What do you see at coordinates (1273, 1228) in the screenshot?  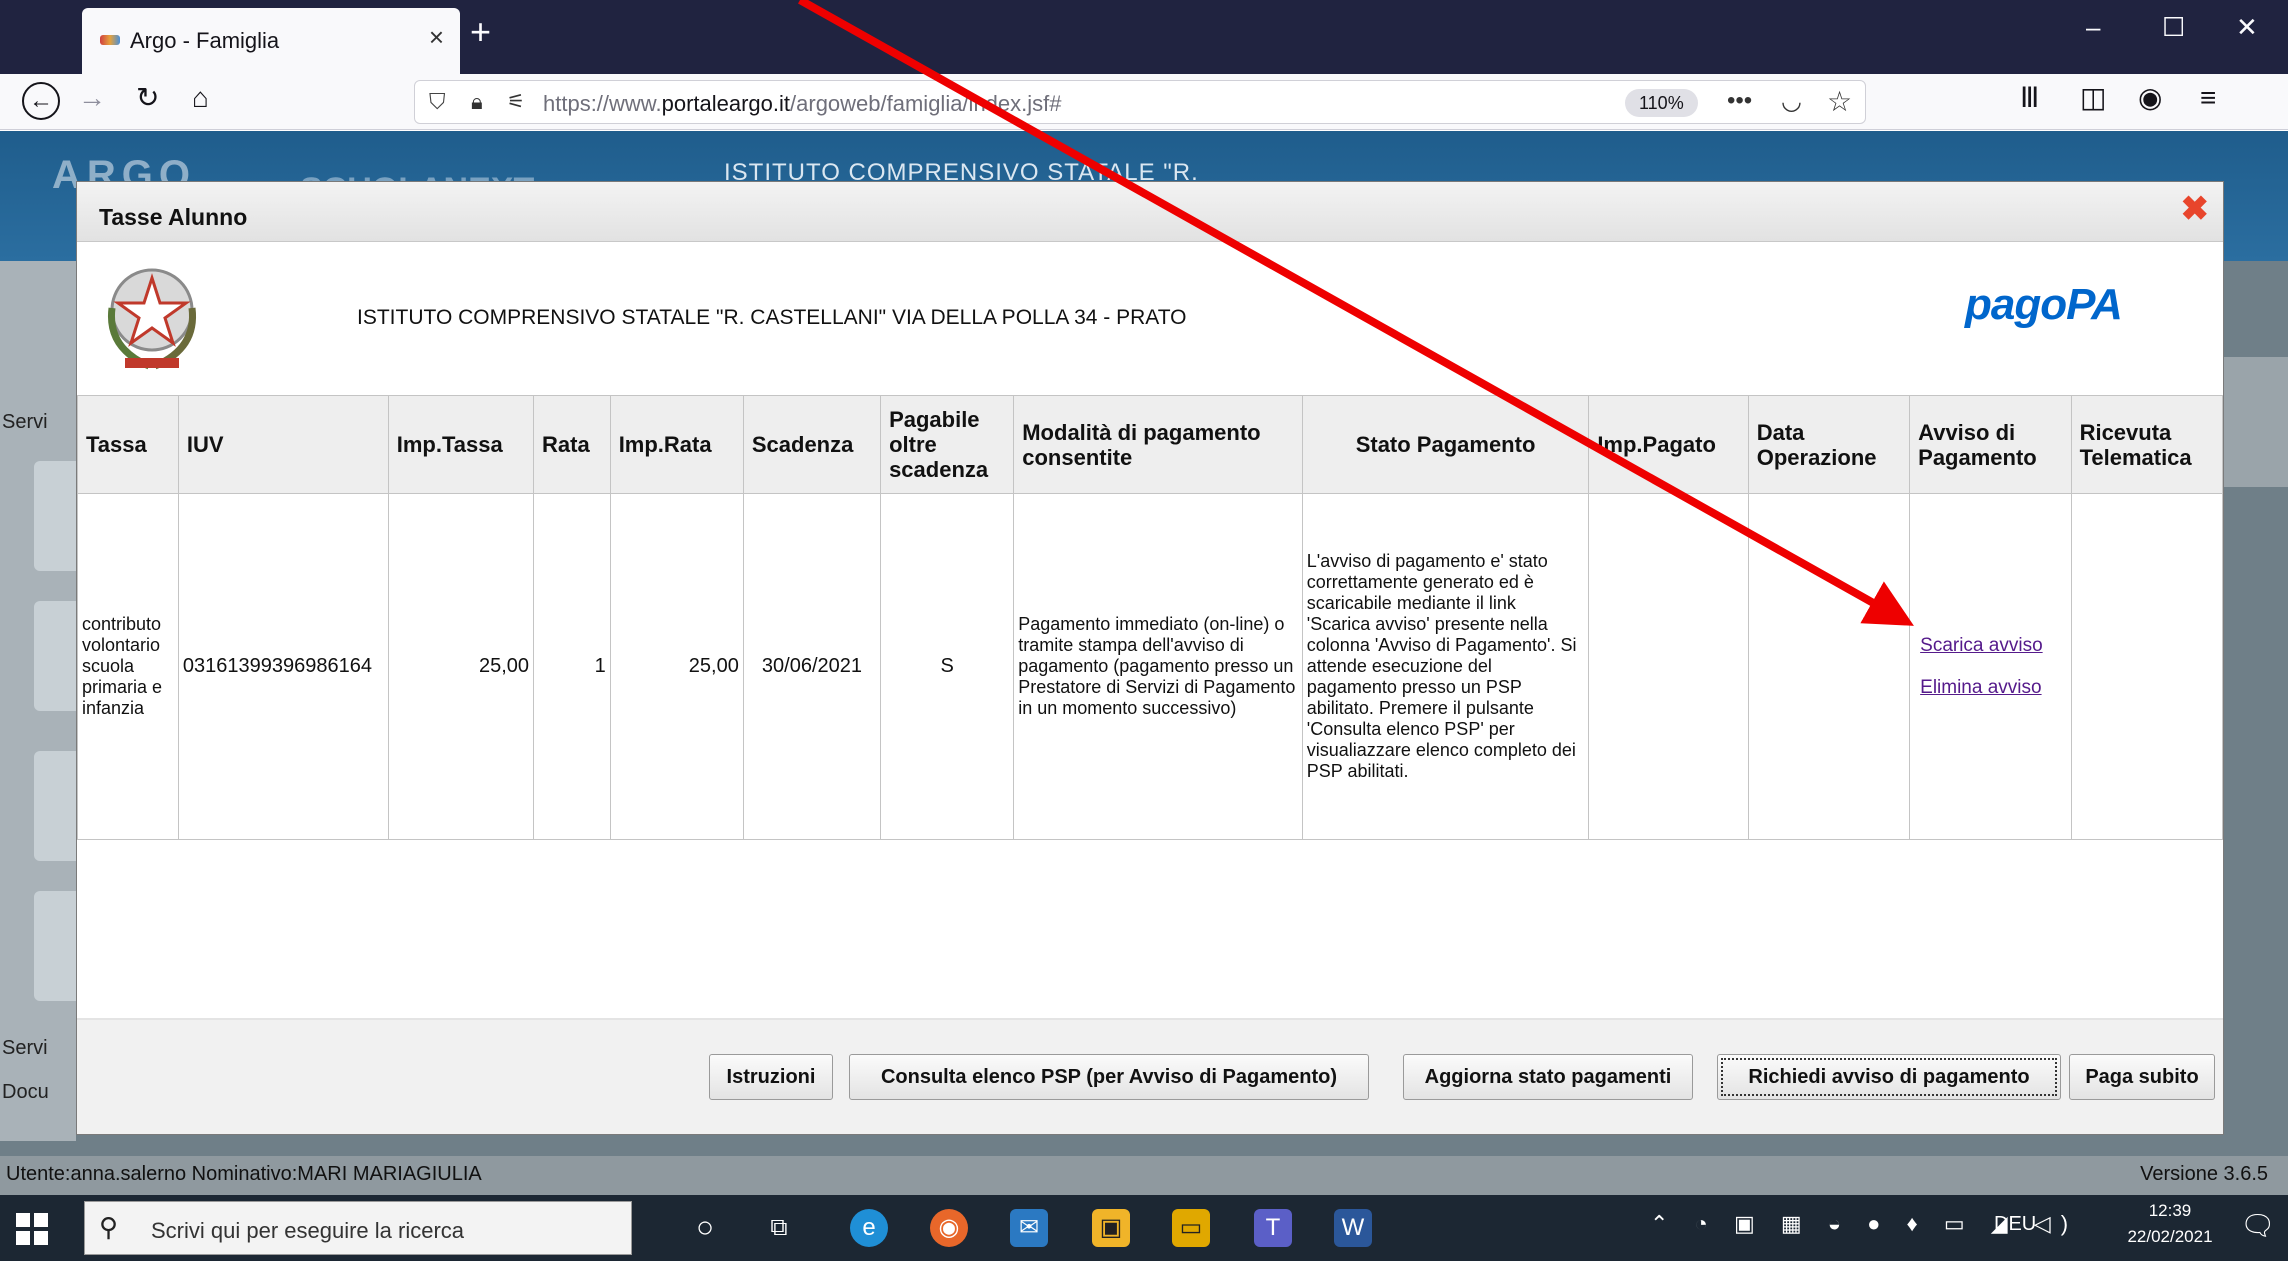 I see `teams-icon: T` at bounding box center [1273, 1228].